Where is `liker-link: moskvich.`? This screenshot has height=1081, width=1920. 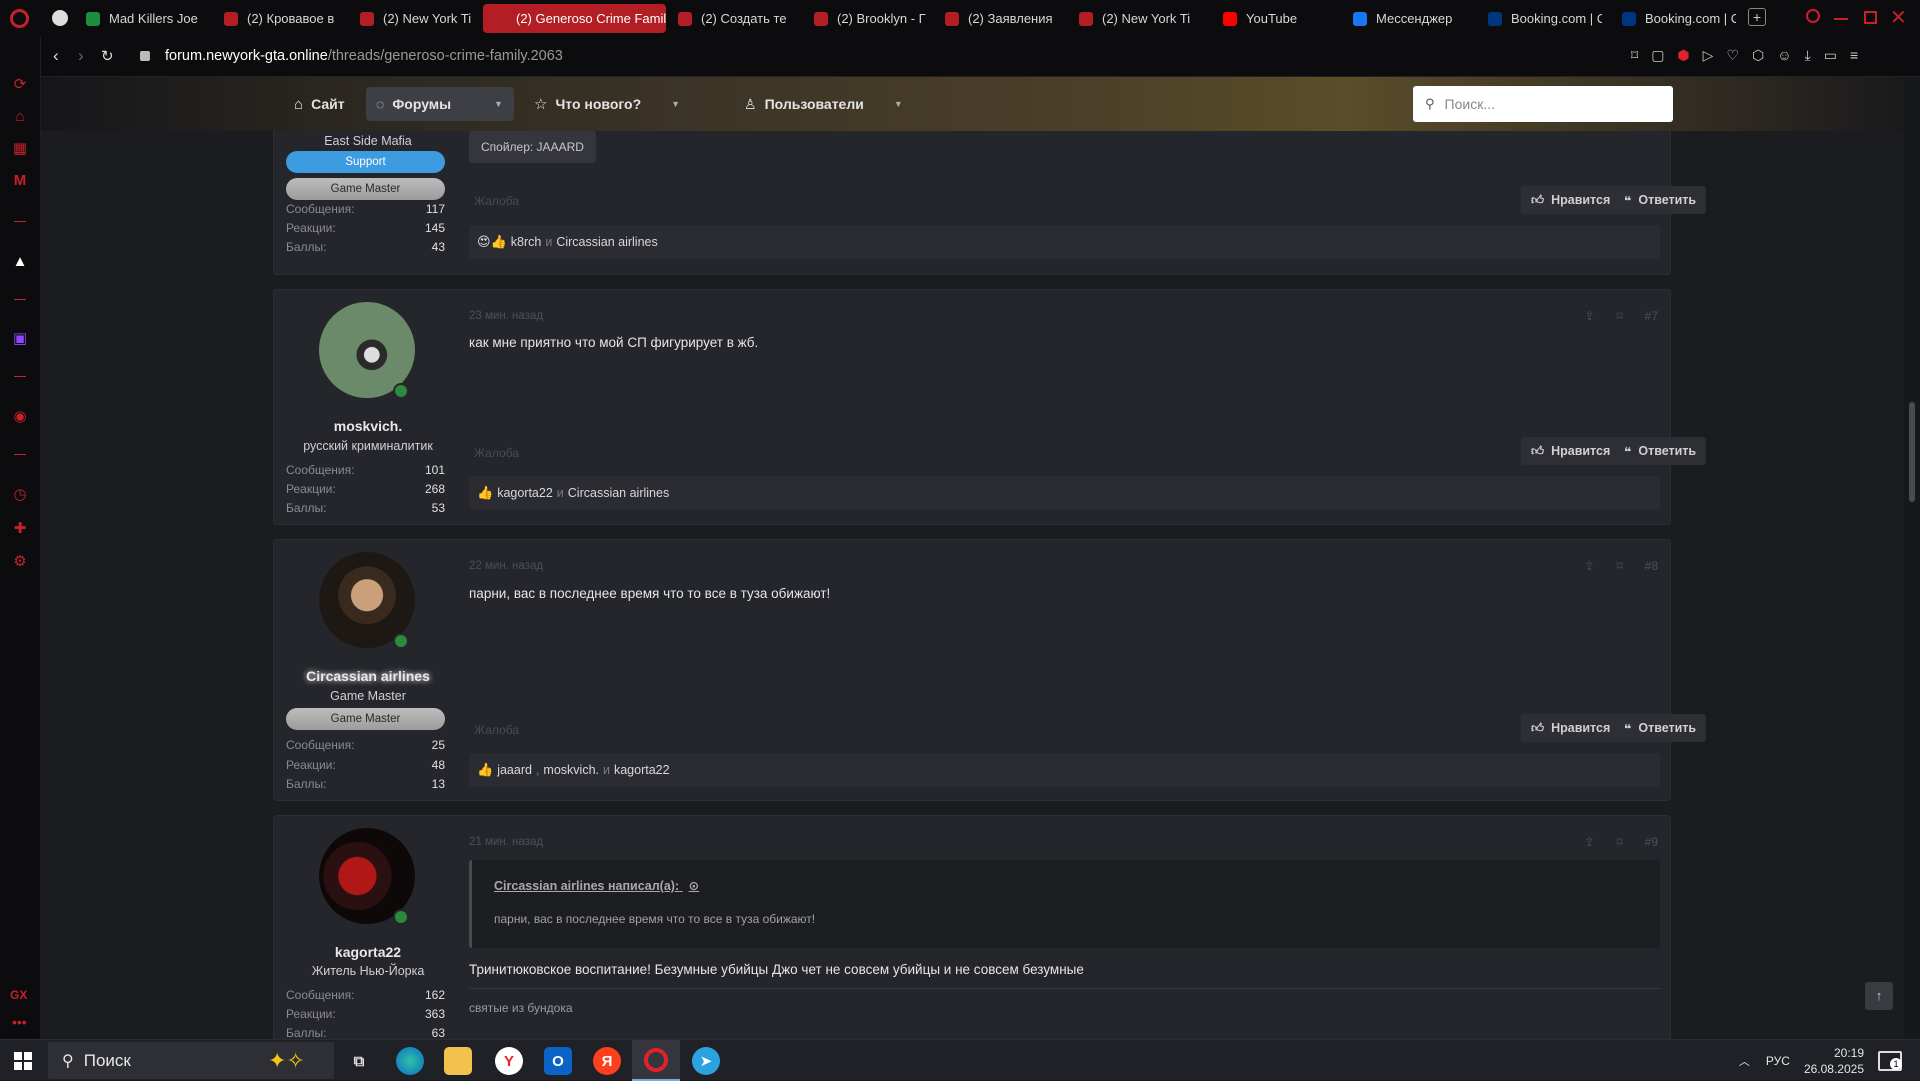 liker-link: moskvich. is located at coordinates (571, 770).